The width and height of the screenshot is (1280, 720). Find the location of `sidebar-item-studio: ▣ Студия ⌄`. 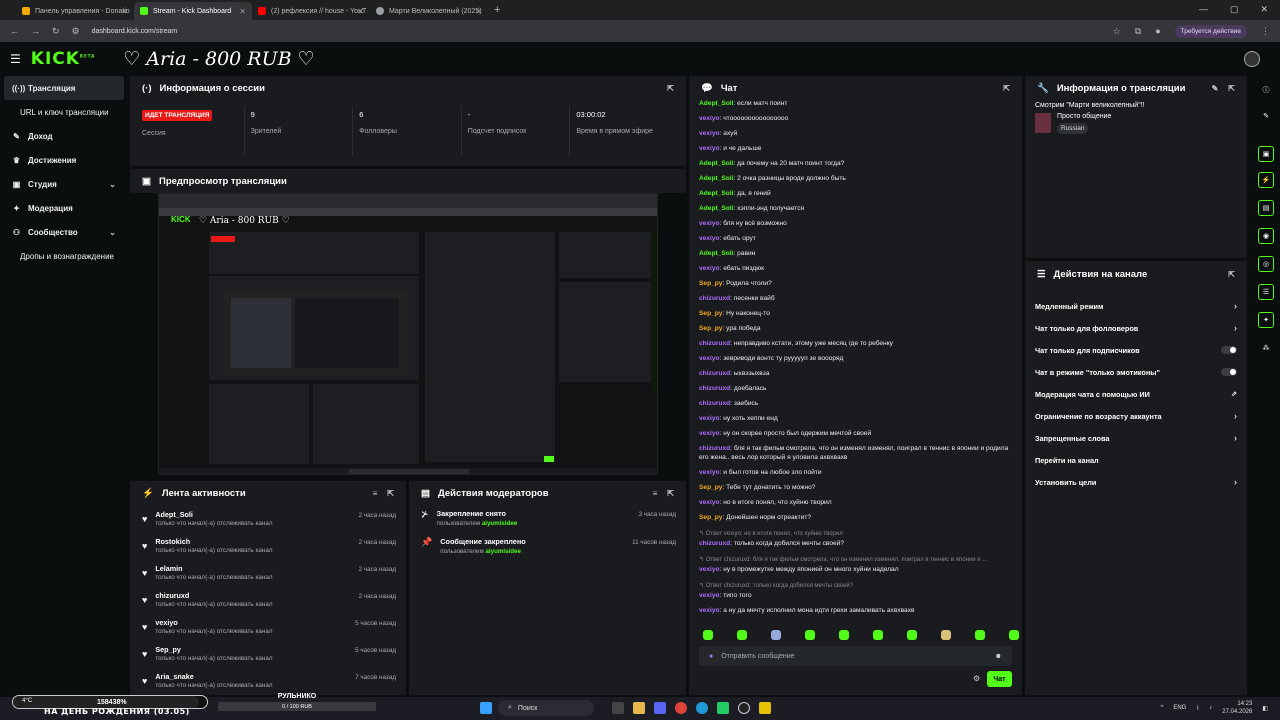

sidebar-item-studio: ▣ Студия ⌄ is located at coordinates (64, 184).